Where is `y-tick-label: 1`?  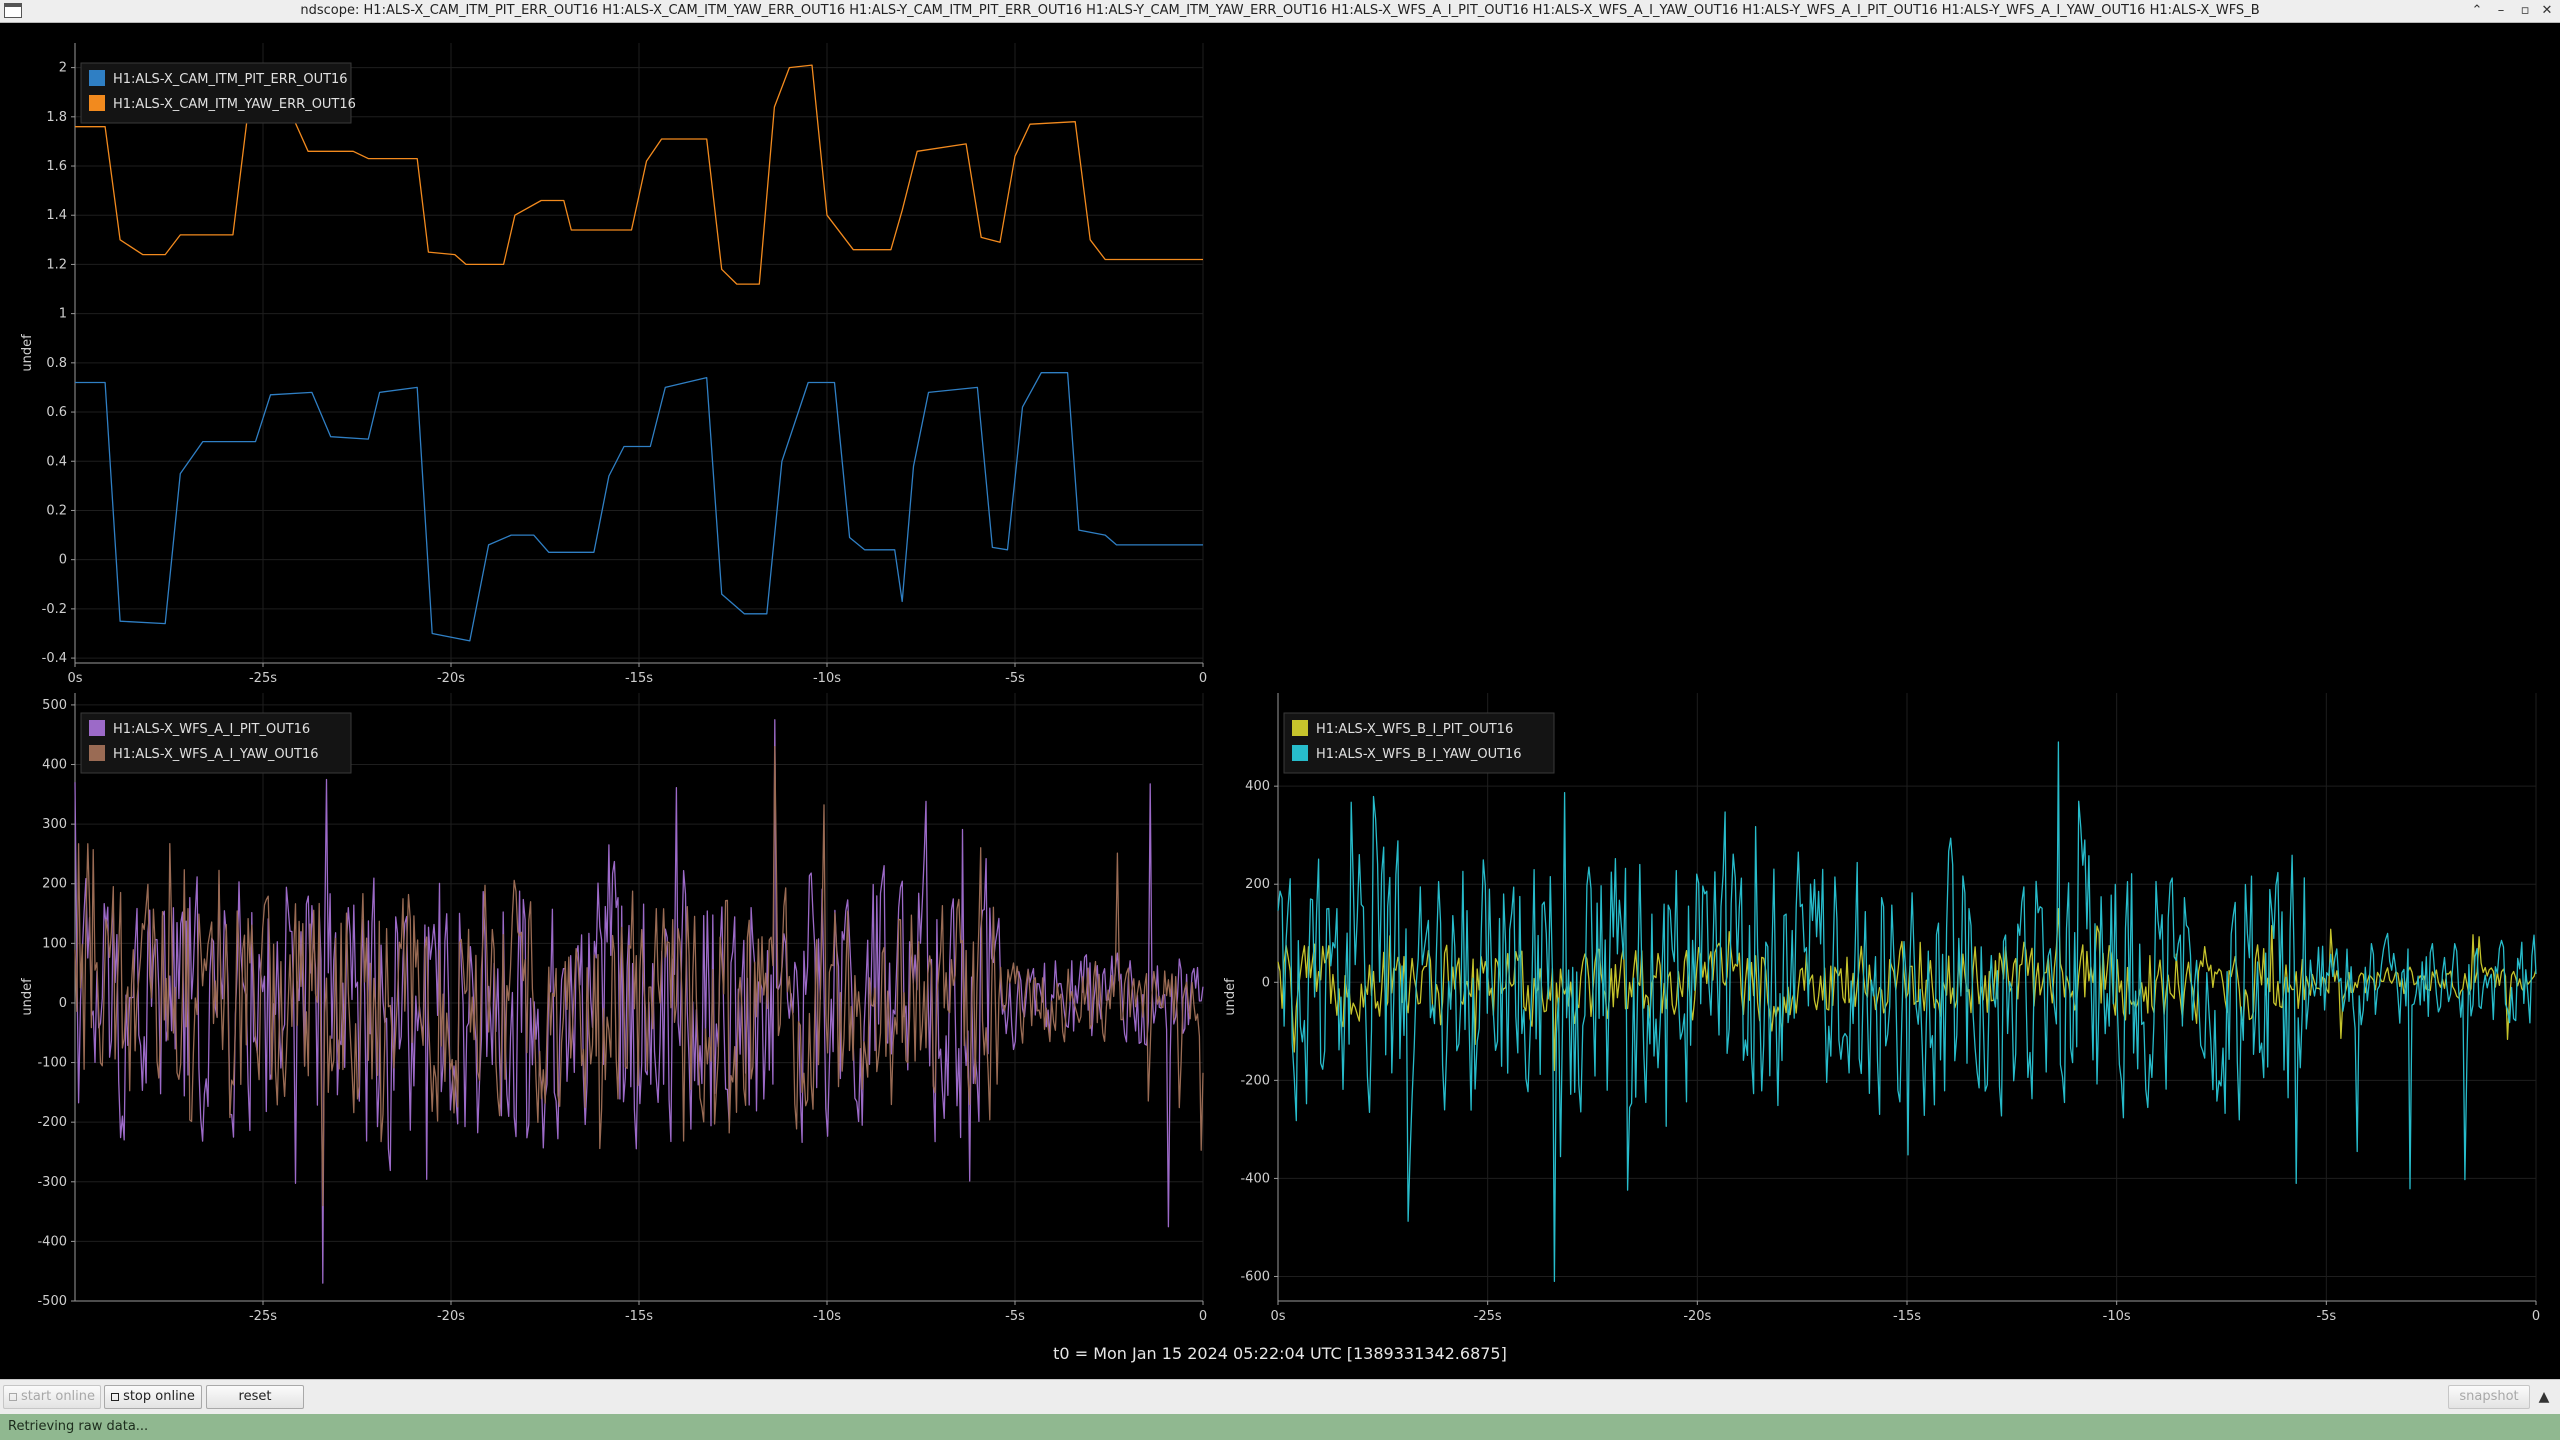
y-tick-label: 1 is located at coordinates (63, 314).